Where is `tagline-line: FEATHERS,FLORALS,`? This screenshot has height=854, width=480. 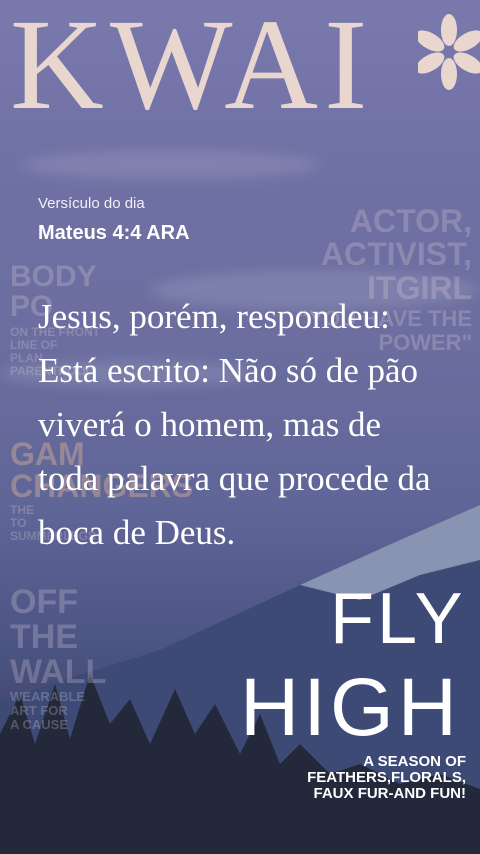
tagline-line: FEATHERS,FLORALS, is located at coordinates (386, 777).